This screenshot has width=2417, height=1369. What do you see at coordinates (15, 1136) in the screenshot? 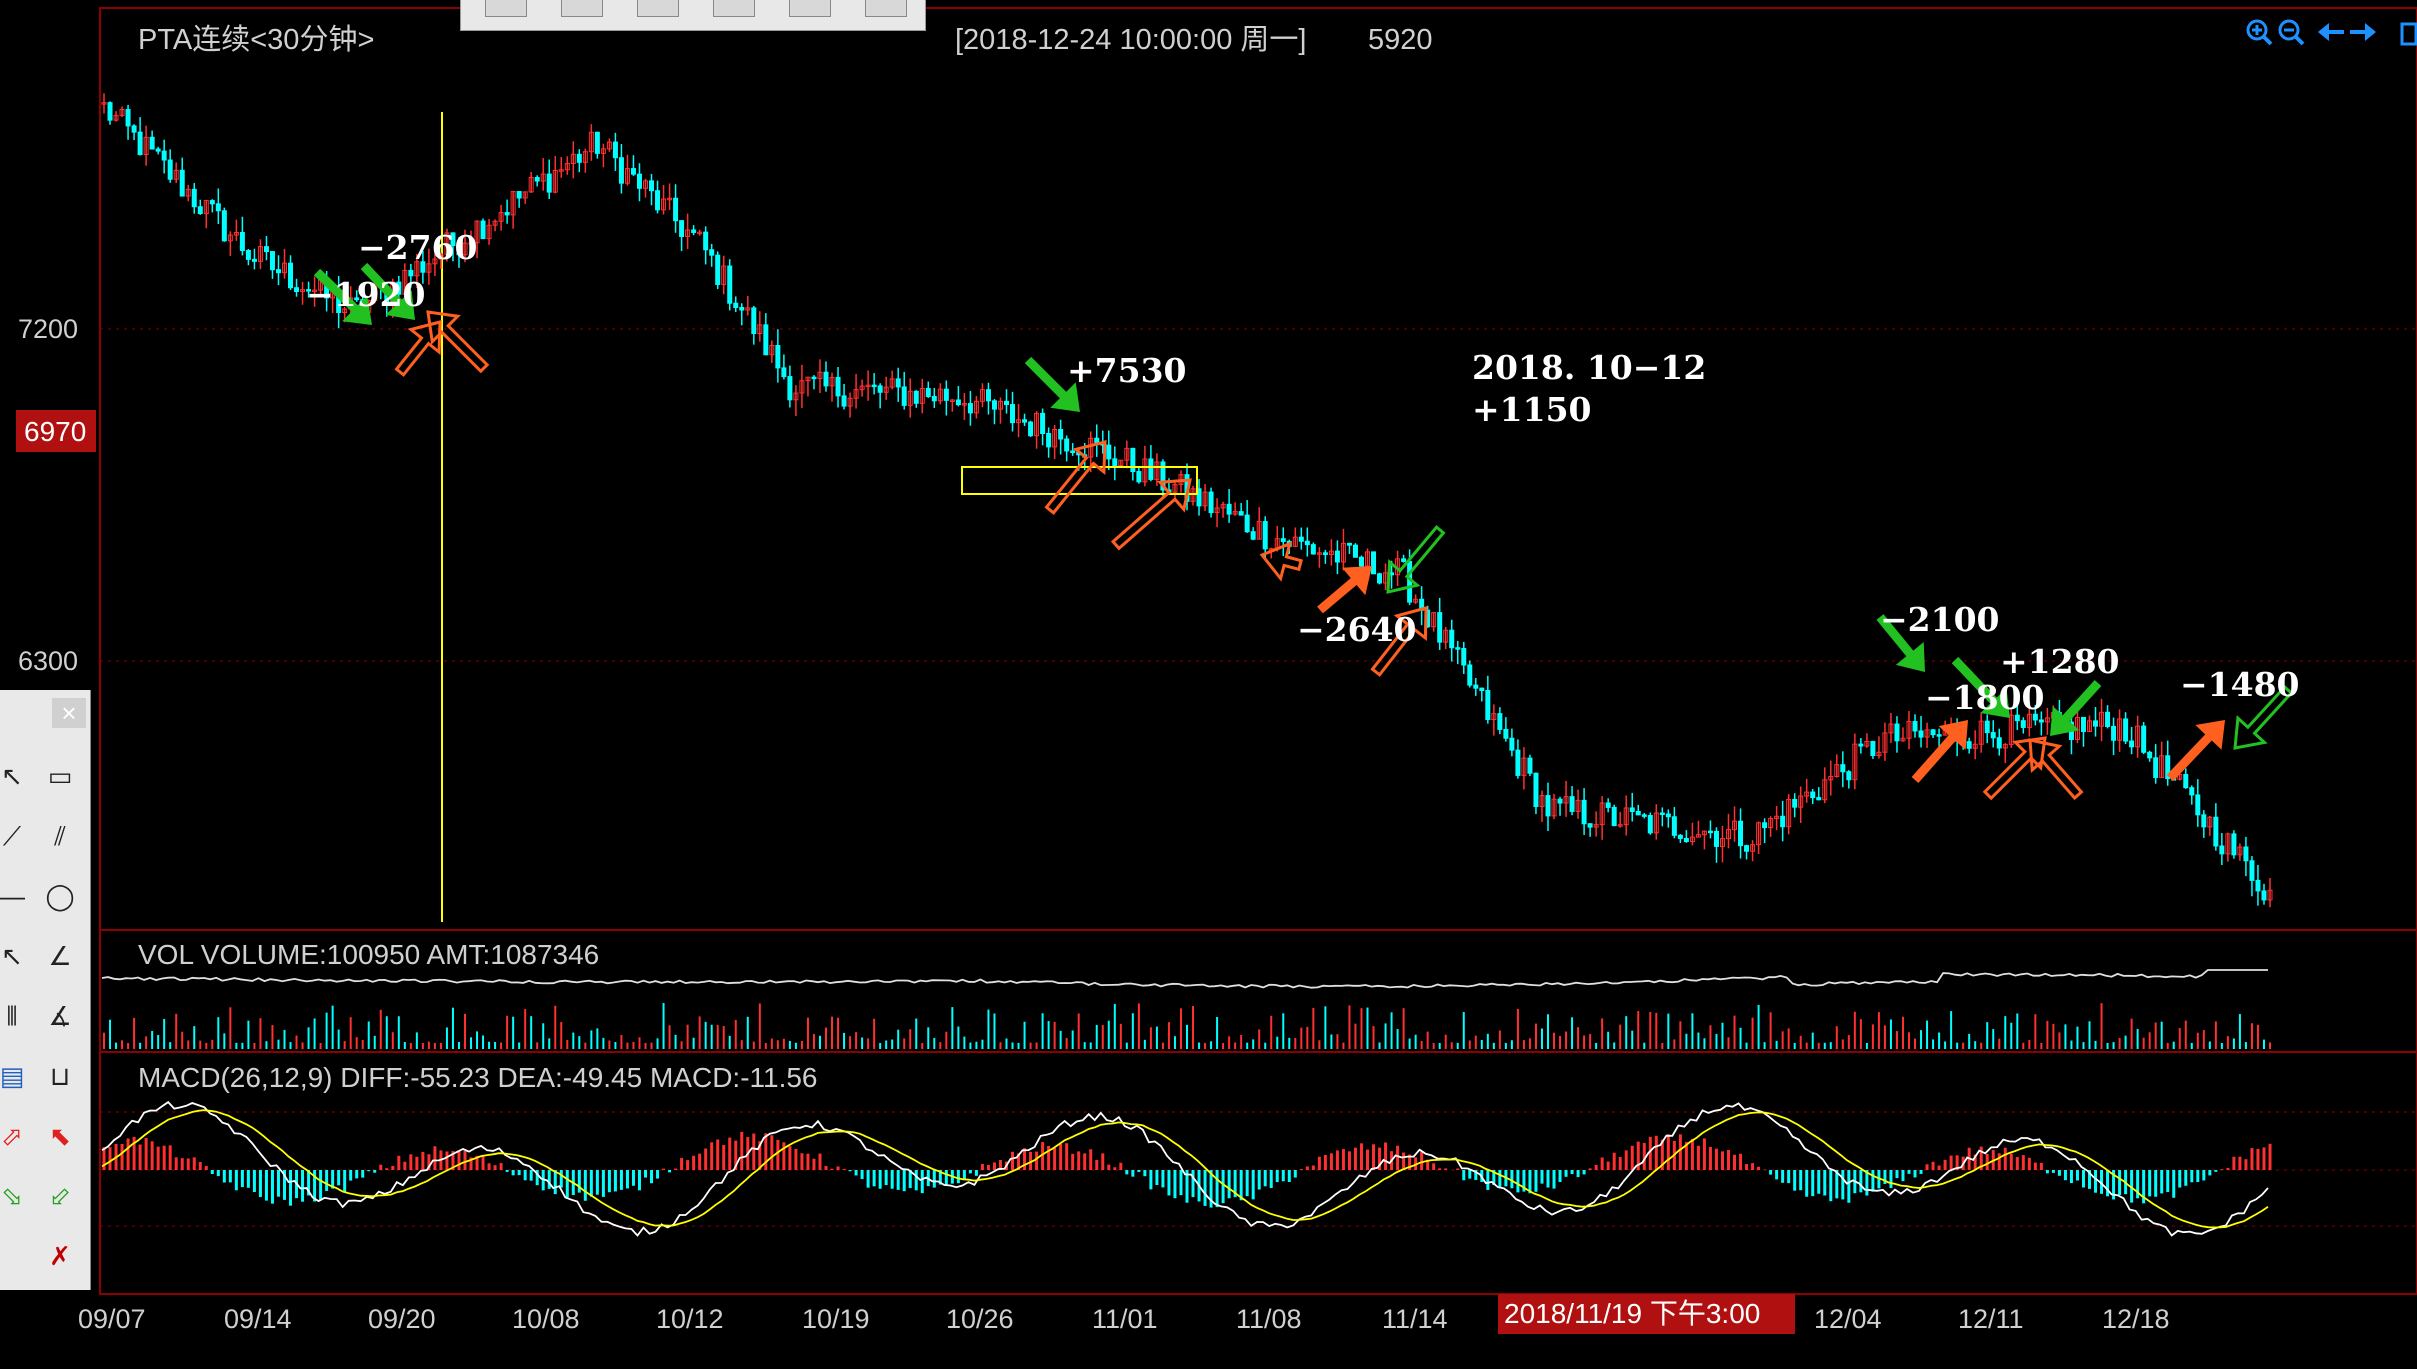
I see `red-up-arrow-icon: ⬀` at bounding box center [15, 1136].